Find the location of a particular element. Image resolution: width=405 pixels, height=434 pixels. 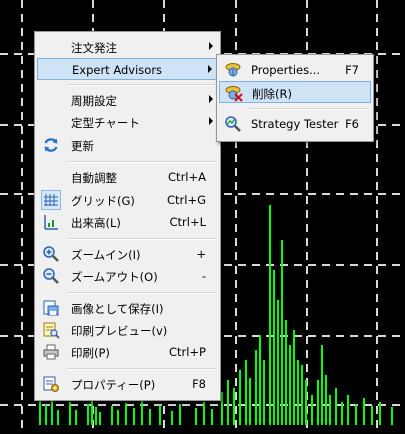

menu-item-label: 自動調整 is located at coordinates (94, 178).